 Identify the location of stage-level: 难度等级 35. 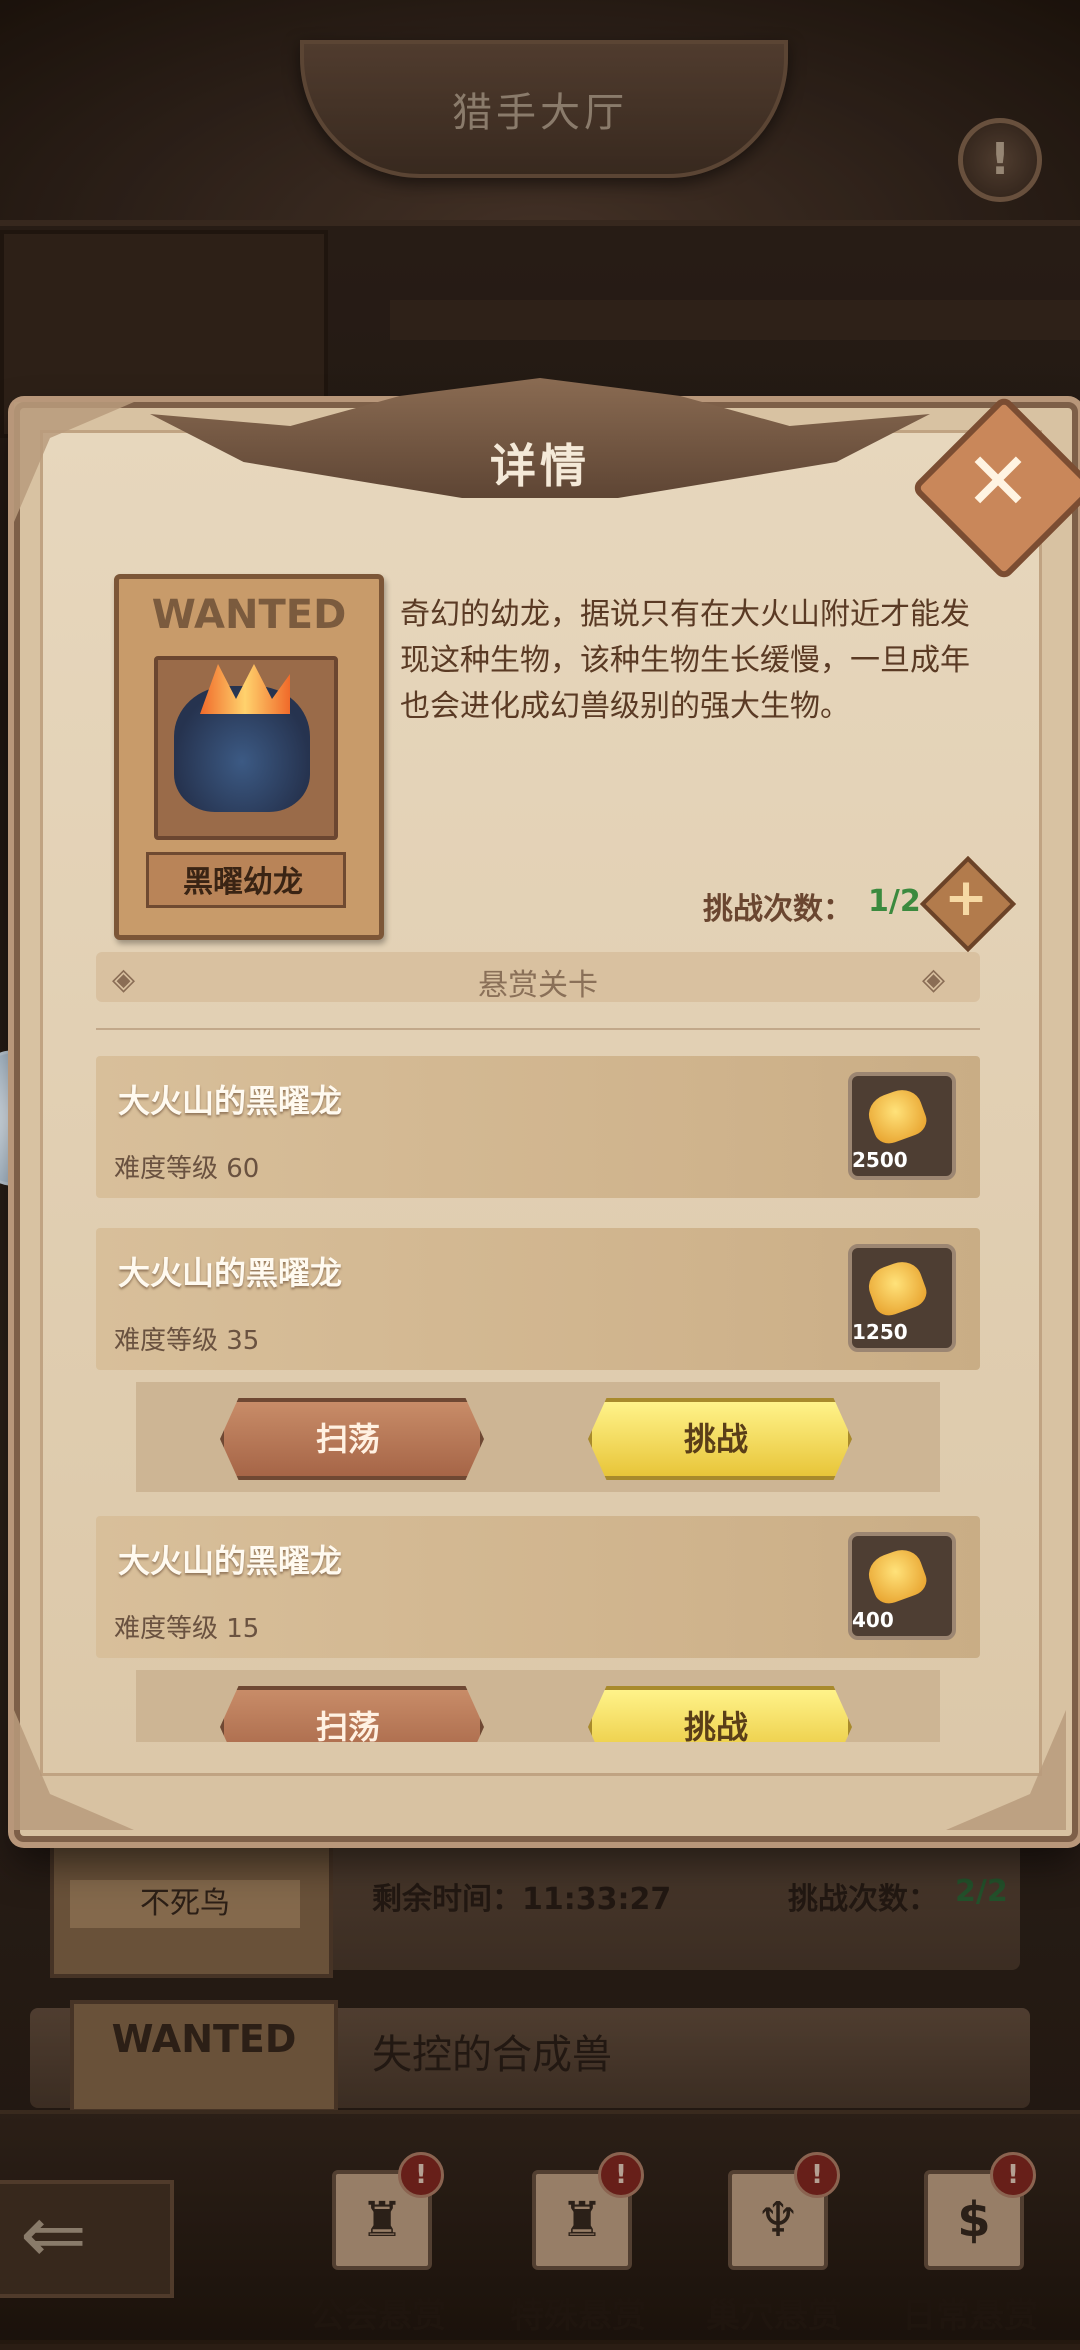
(187, 1341).